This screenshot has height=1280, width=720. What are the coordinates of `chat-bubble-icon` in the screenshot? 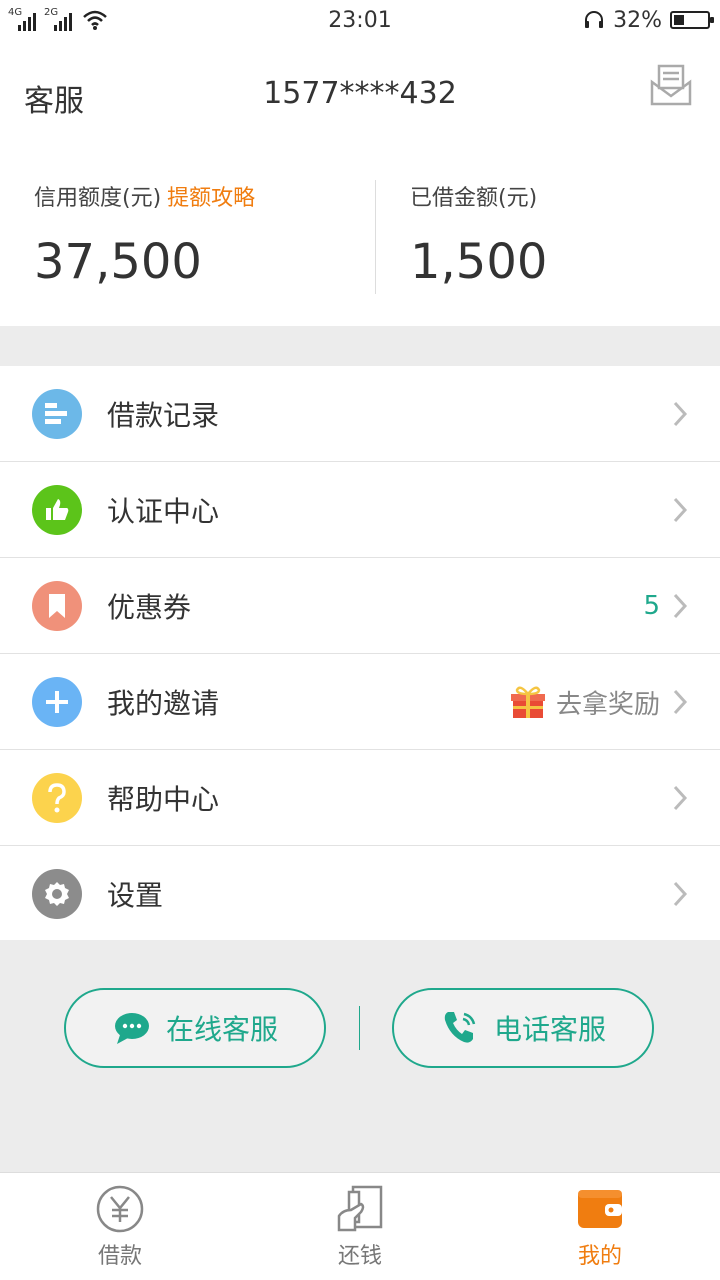 It's located at (131, 1028).